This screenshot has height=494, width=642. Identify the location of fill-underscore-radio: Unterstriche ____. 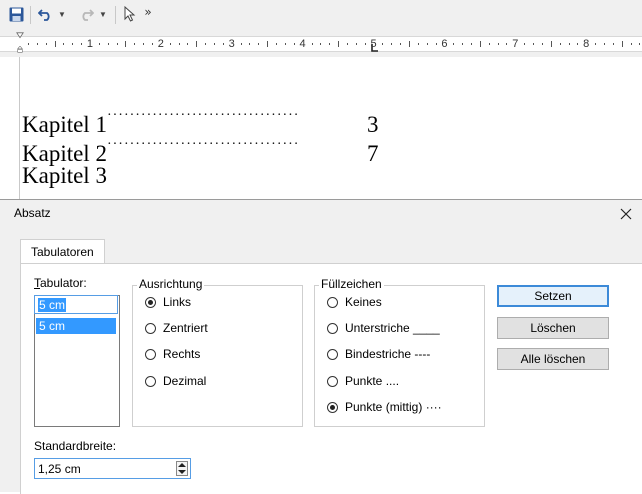
(383, 328).